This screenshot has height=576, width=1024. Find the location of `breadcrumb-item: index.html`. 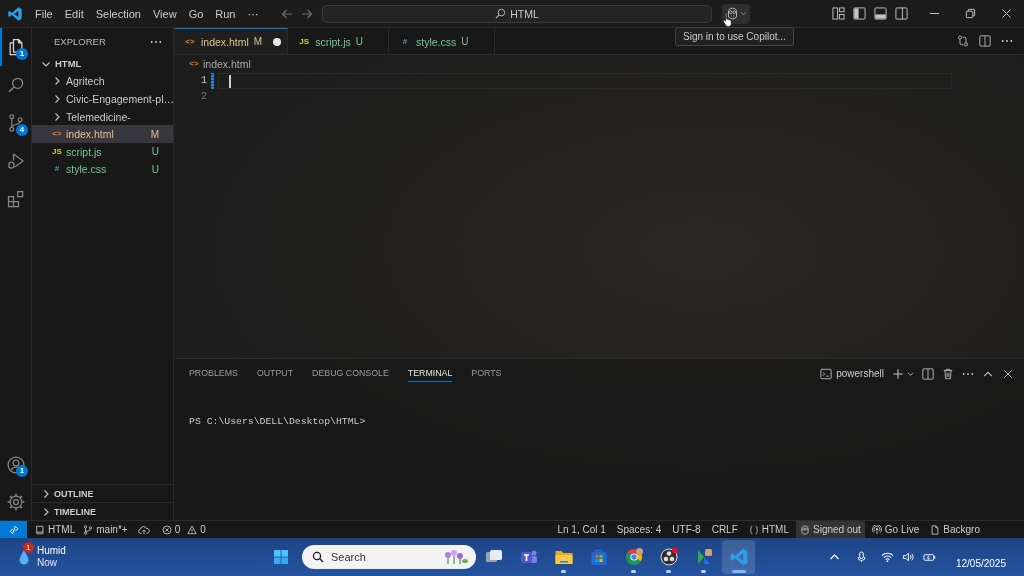

breadcrumb-item: index.html is located at coordinates (227, 64).